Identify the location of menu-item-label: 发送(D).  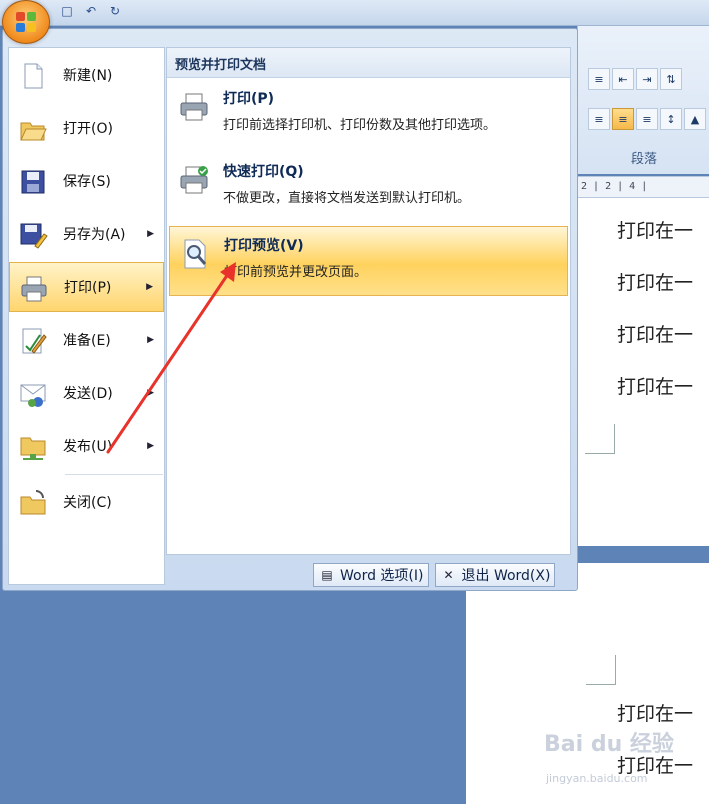
(88, 394).